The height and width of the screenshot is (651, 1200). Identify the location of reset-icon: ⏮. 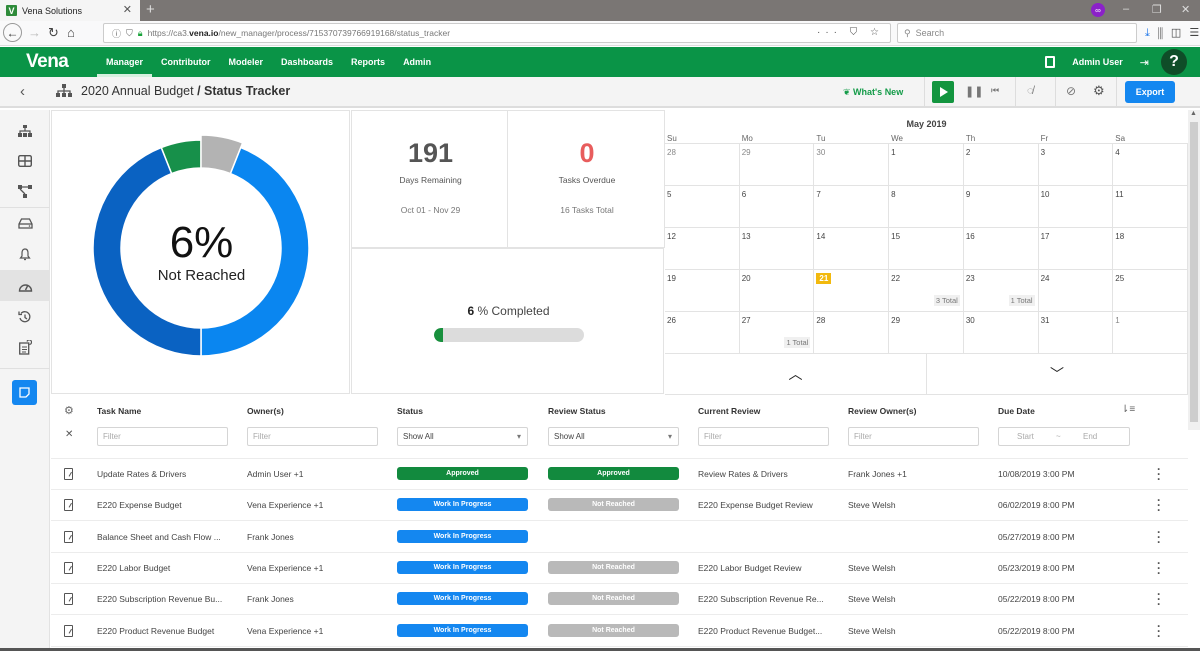
(995, 90).